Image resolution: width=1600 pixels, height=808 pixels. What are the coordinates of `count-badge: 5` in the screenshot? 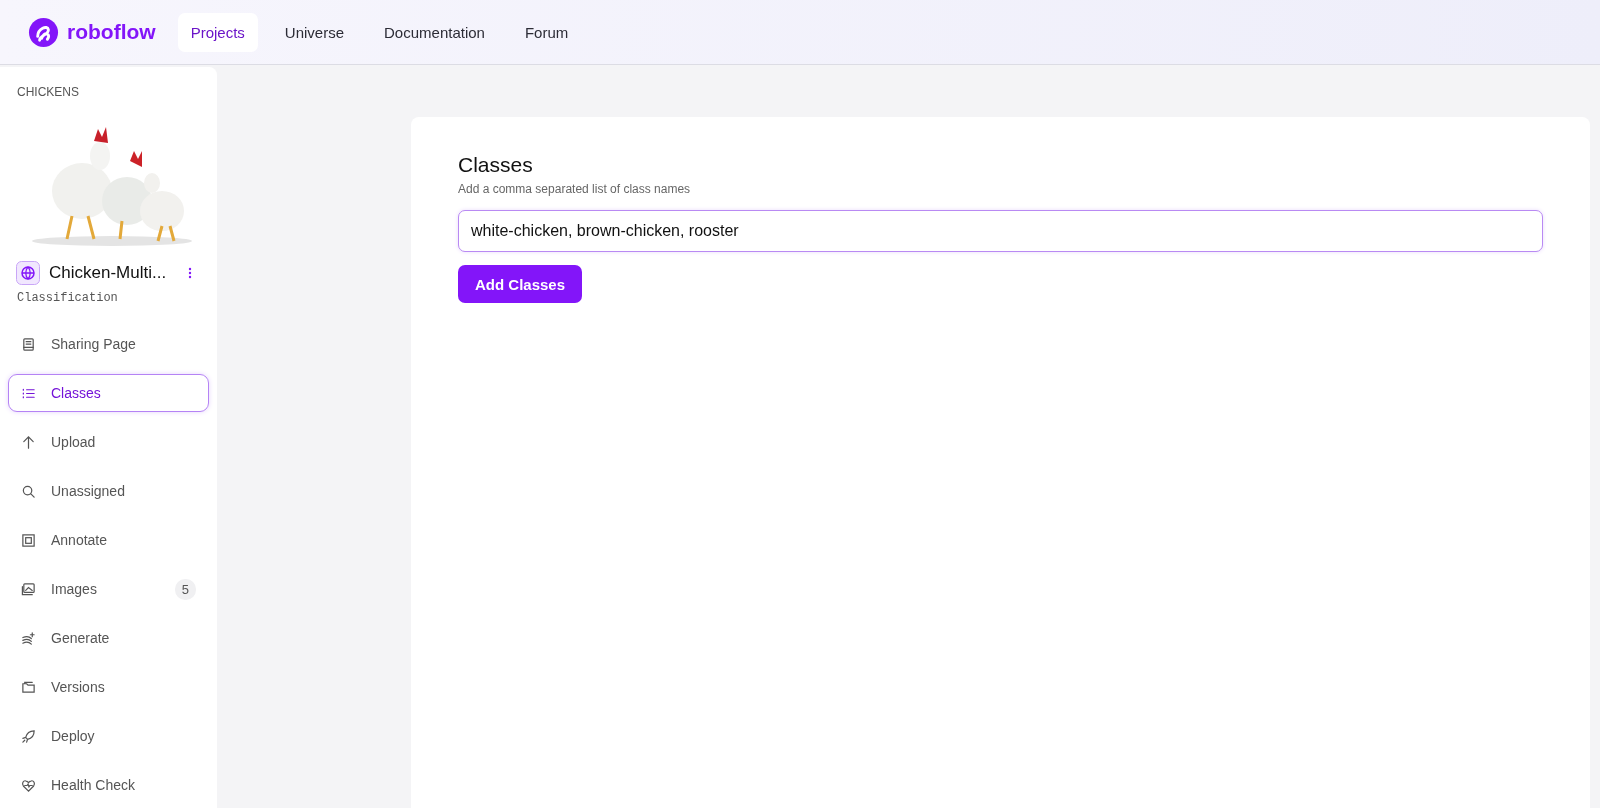 It's located at (185, 589).